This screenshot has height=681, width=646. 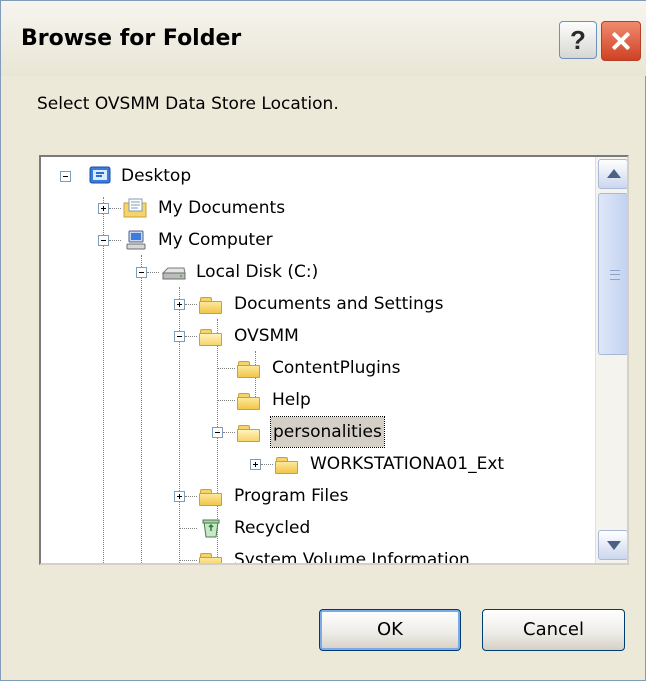 What do you see at coordinates (407, 464) in the screenshot?
I see `tree-item-label: WORKSTATIONA01_Ext` at bounding box center [407, 464].